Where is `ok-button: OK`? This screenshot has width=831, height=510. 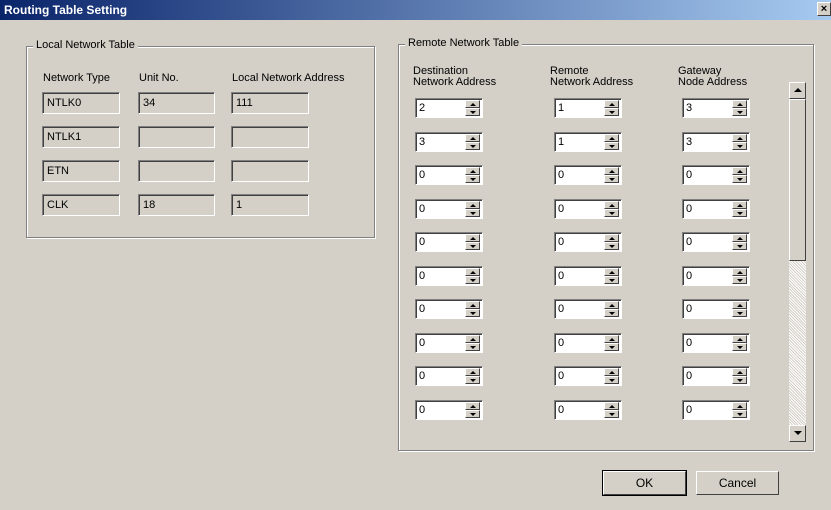 ok-button: OK is located at coordinates (644, 483).